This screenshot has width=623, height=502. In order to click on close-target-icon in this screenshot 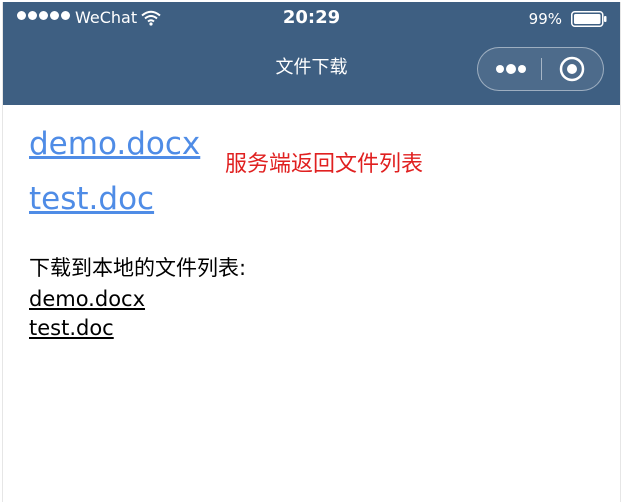, I will do `click(572, 69)`.